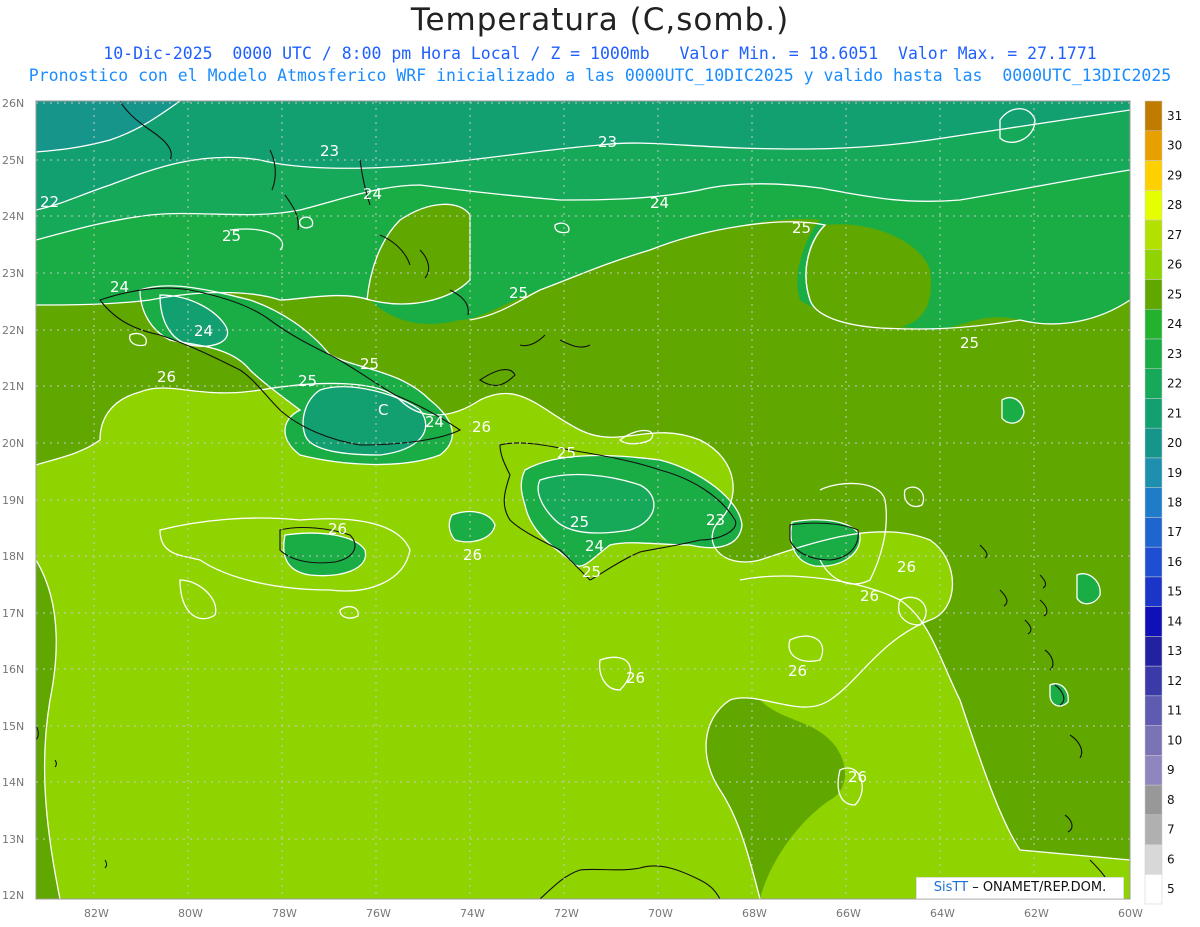  I want to click on colorbar-label: 24, so click(1174, 324).